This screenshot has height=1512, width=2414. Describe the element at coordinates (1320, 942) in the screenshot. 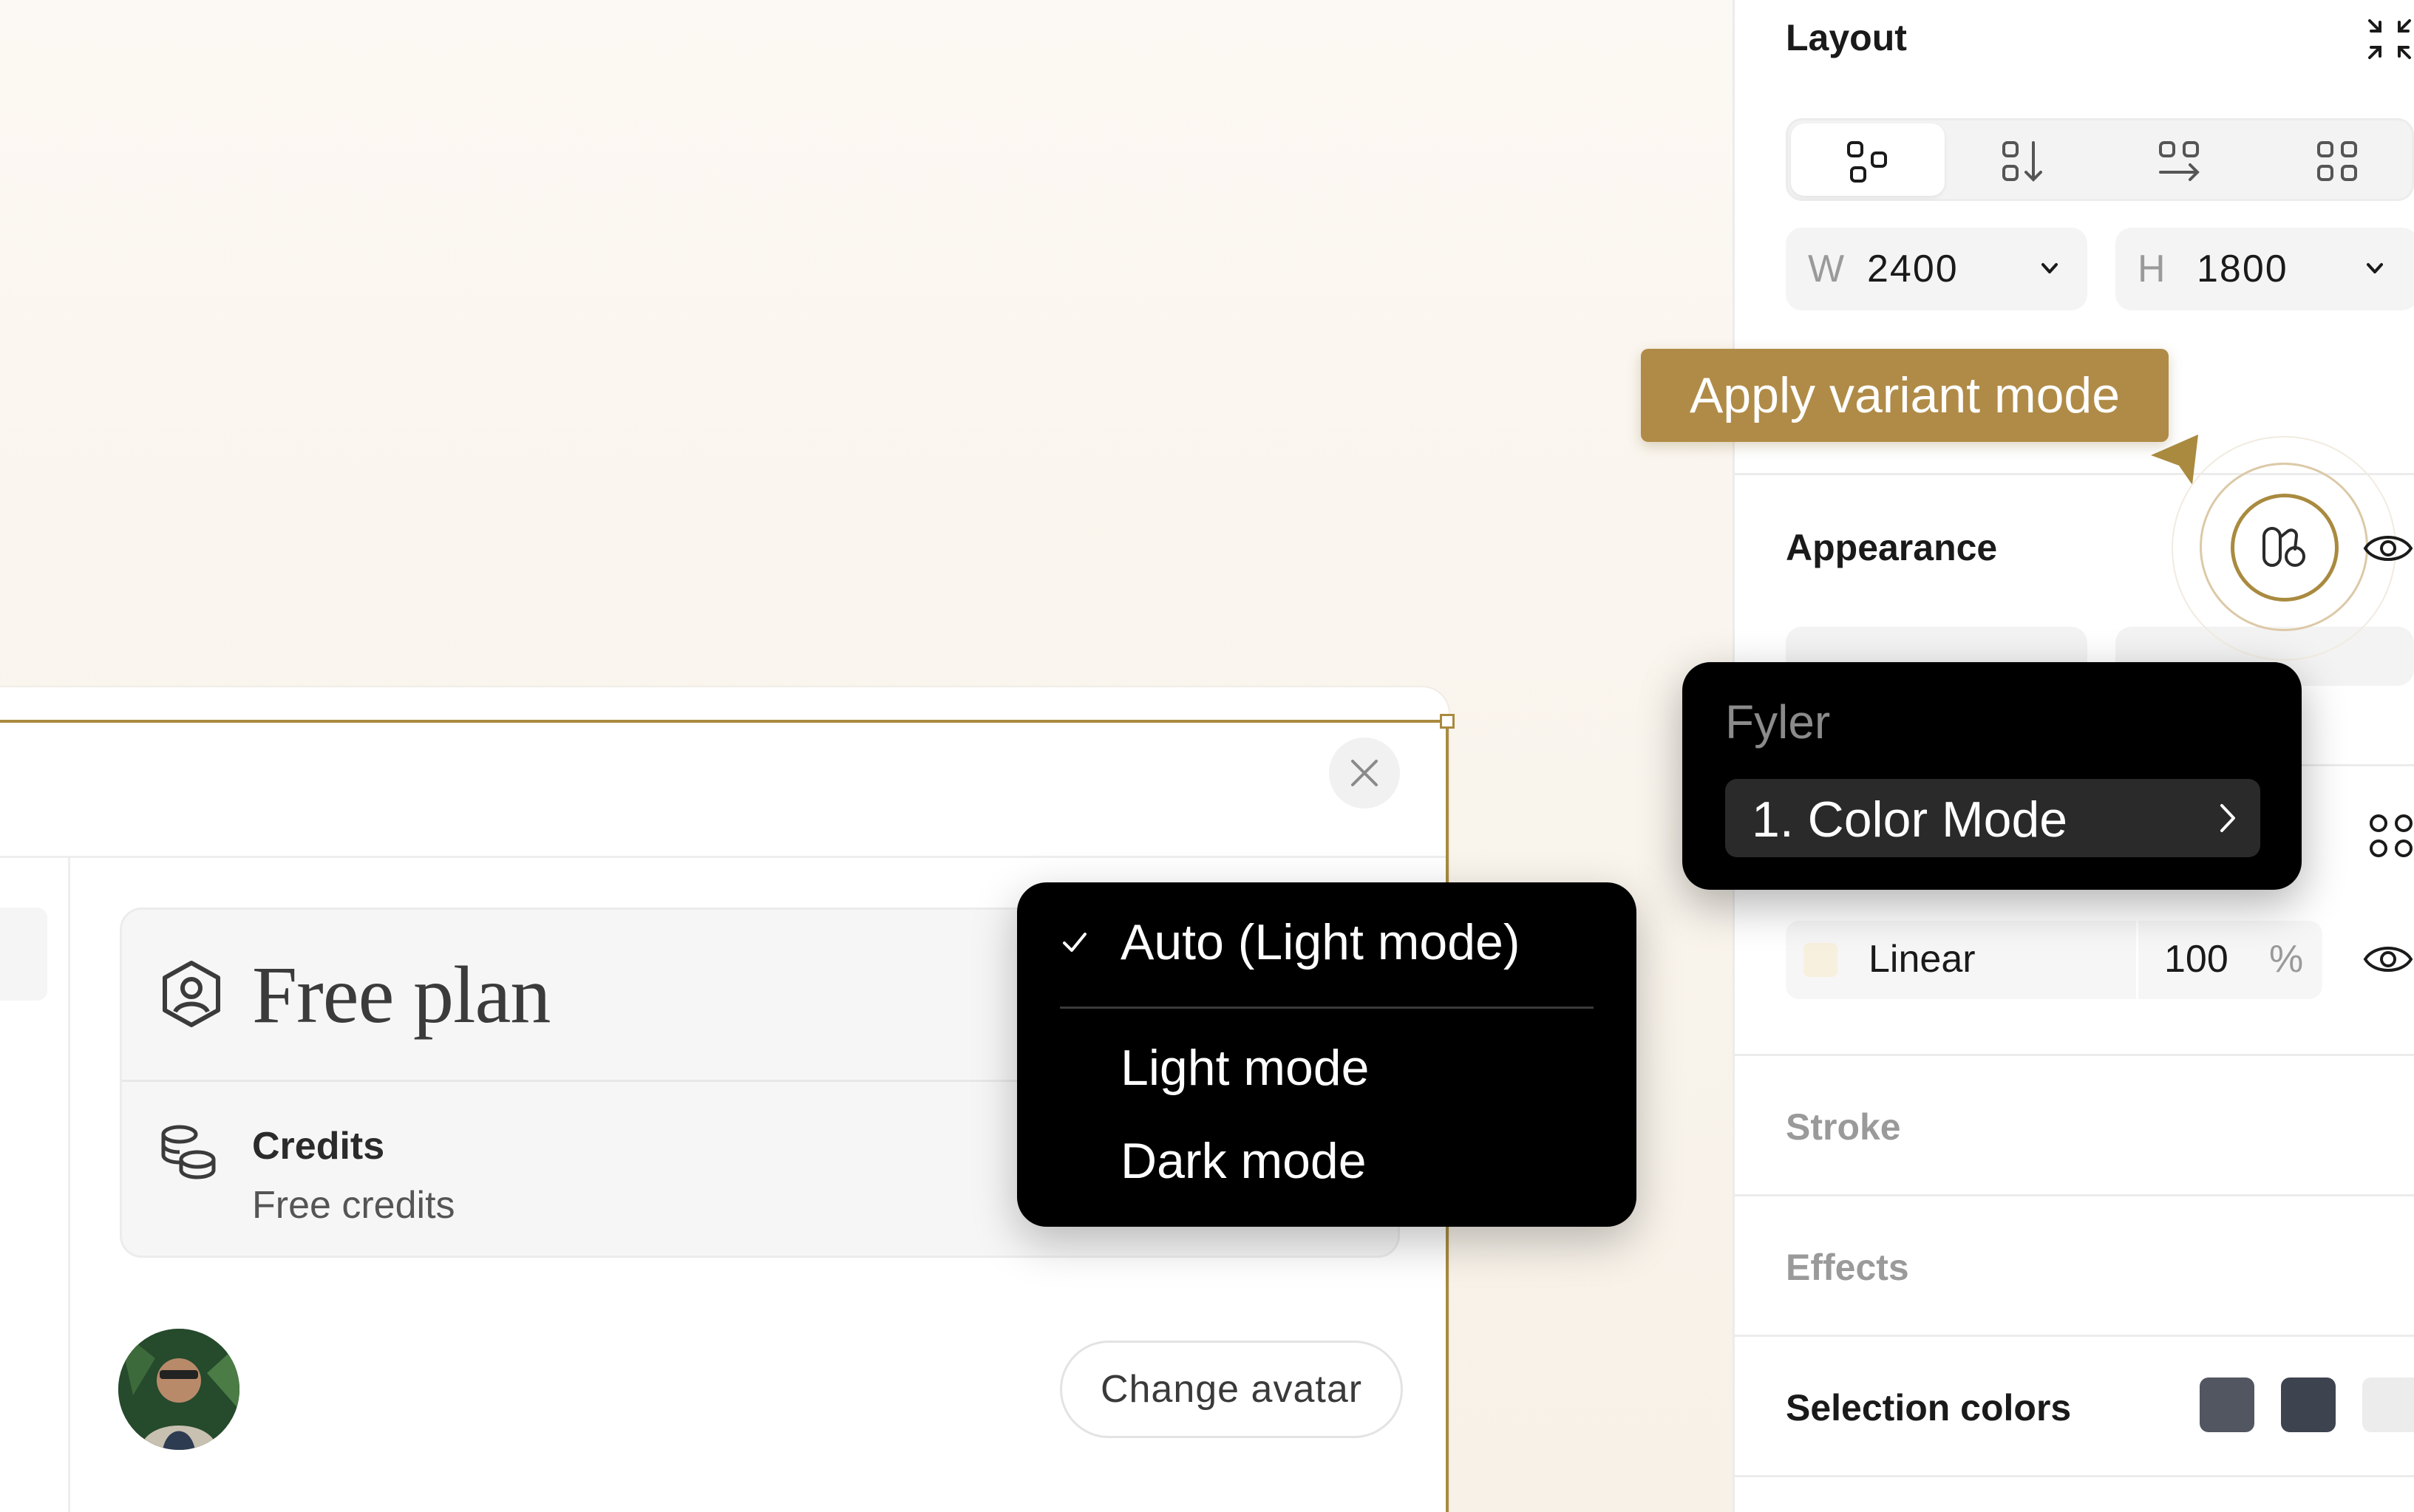

I see `menu-item-auto: Auto (Light mode)` at that location.